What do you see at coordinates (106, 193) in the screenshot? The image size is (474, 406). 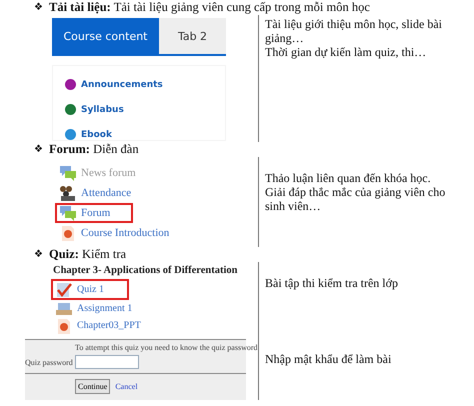 I see `activity-link: Attendance` at bounding box center [106, 193].